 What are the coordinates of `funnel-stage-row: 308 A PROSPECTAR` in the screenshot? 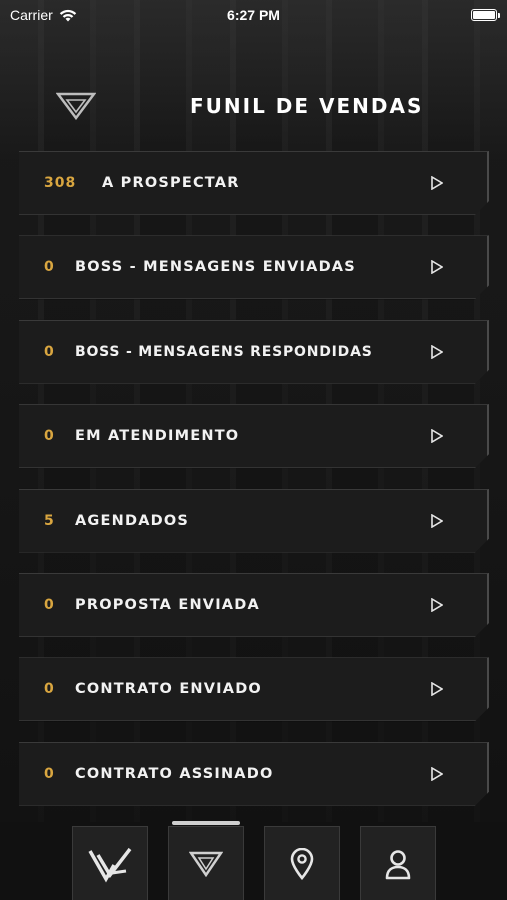 It's located at (254, 183).